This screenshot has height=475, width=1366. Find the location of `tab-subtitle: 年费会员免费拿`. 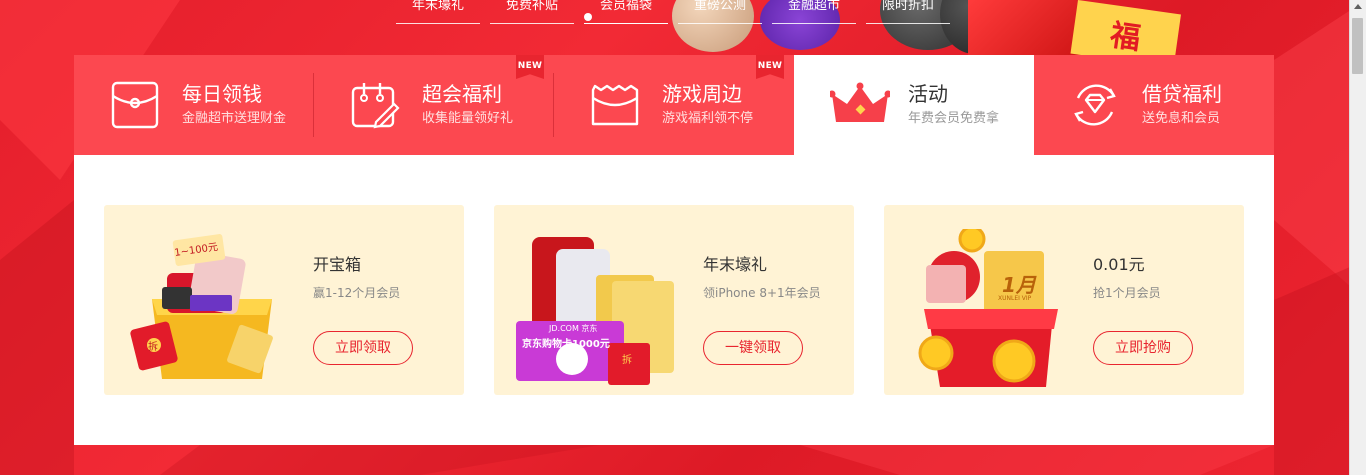

tab-subtitle: 年费会员免费拿 is located at coordinates (954, 118).